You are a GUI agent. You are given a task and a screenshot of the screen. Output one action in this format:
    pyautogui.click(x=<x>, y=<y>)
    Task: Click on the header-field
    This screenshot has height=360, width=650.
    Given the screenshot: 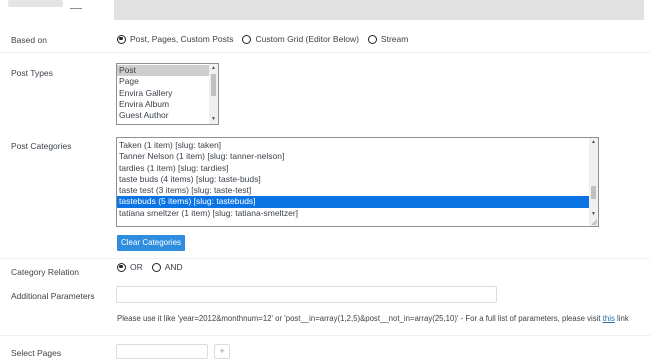 What is the action you would take?
    pyautogui.click(x=379, y=10)
    